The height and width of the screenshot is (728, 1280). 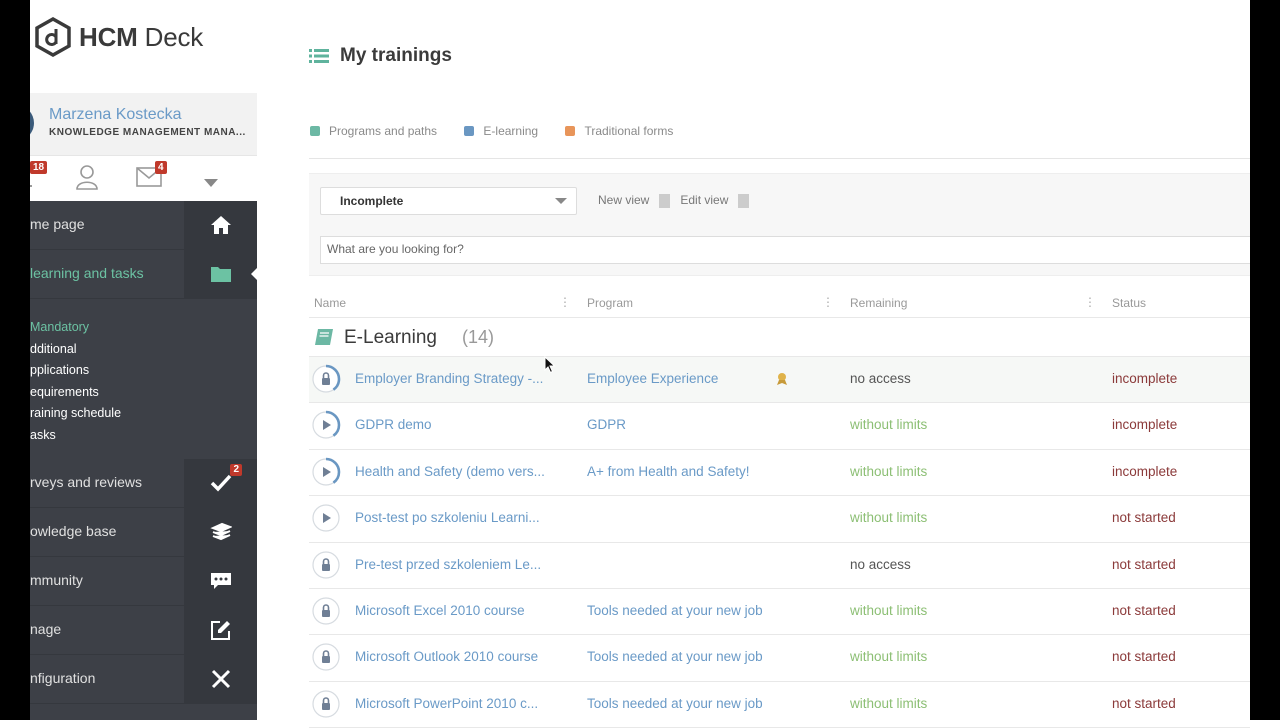 What do you see at coordinates (220, 629) in the screenshot?
I see `edit-icon` at bounding box center [220, 629].